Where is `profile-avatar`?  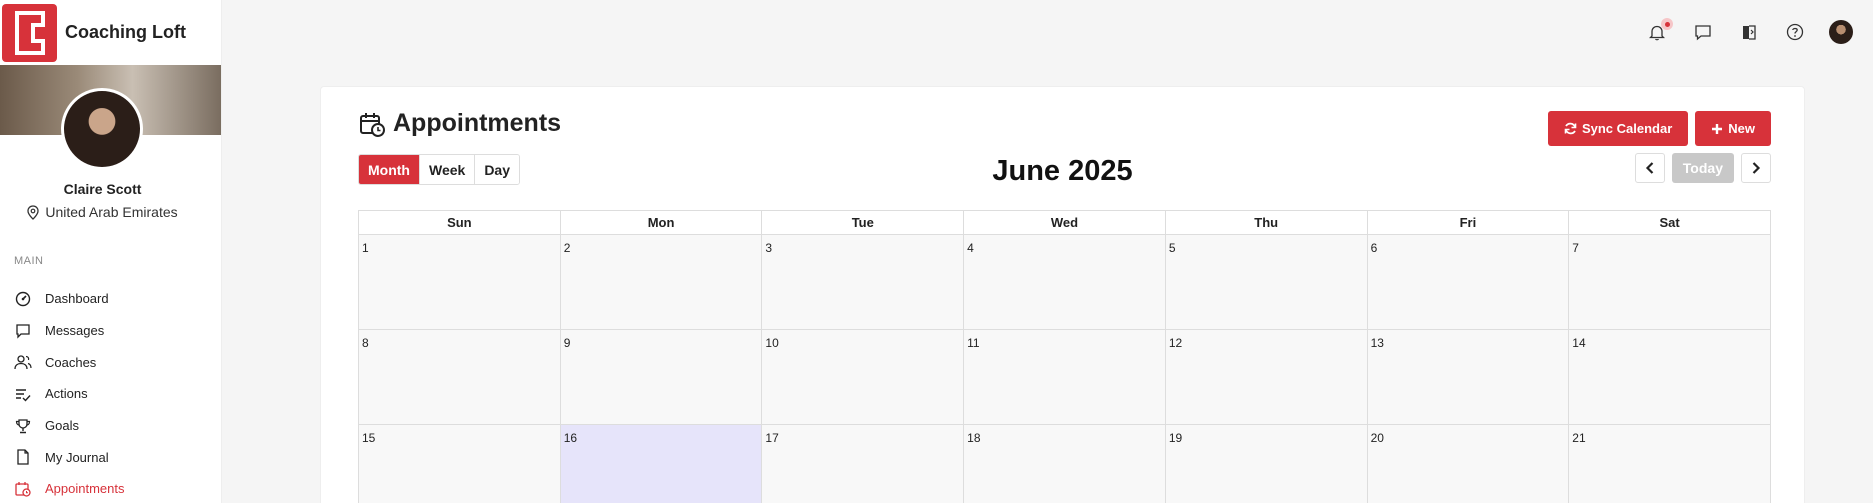
profile-avatar is located at coordinates (102, 129).